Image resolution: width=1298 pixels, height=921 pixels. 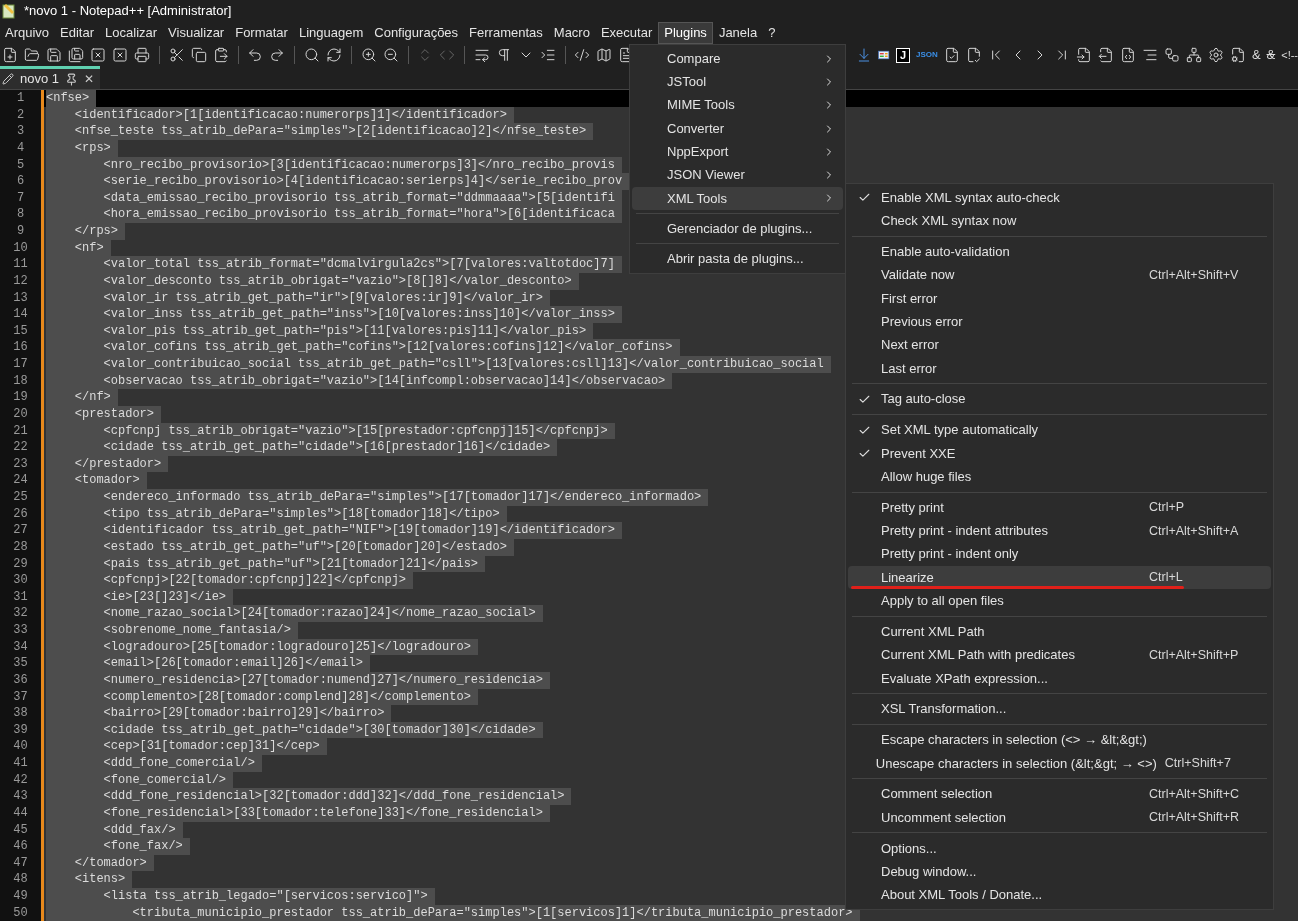 What do you see at coordinates (1059, 221) in the screenshot?
I see `menu-item: Check XML syntax now` at bounding box center [1059, 221].